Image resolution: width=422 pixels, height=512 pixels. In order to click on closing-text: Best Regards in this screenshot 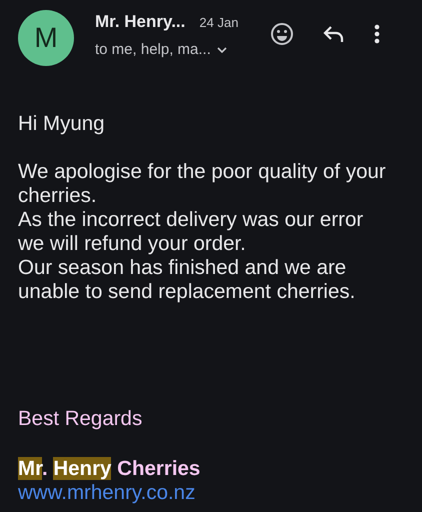, I will do `click(81, 419)`.